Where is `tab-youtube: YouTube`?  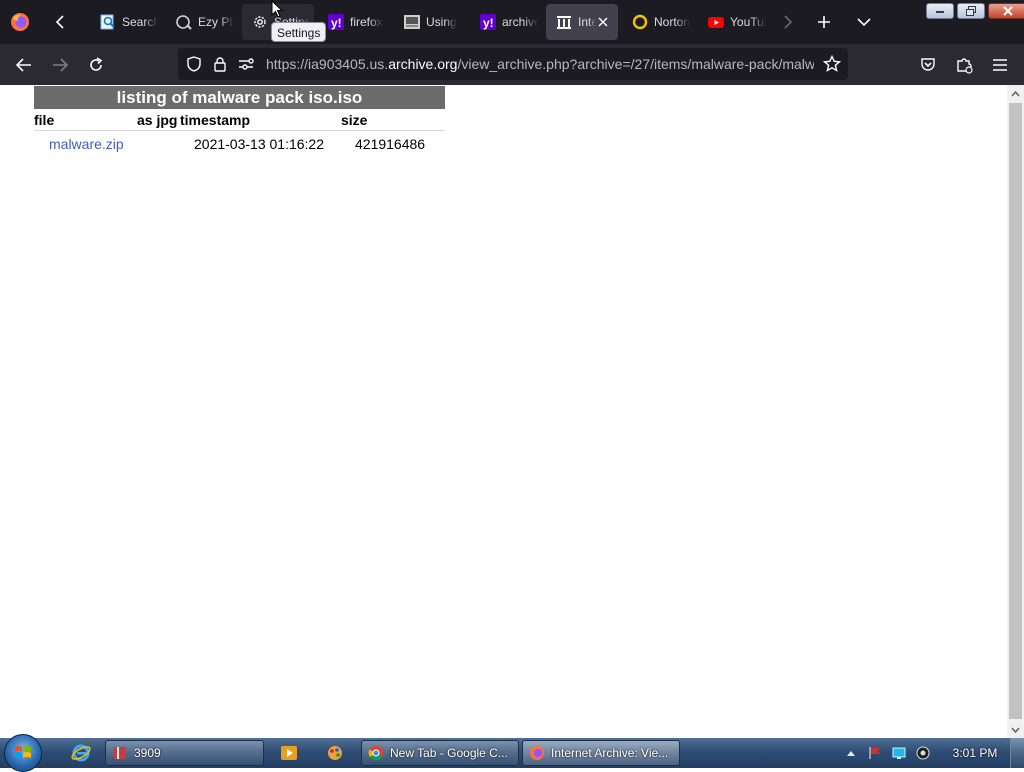 tab-youtube: YouTube is located at coordinates (734, 22).